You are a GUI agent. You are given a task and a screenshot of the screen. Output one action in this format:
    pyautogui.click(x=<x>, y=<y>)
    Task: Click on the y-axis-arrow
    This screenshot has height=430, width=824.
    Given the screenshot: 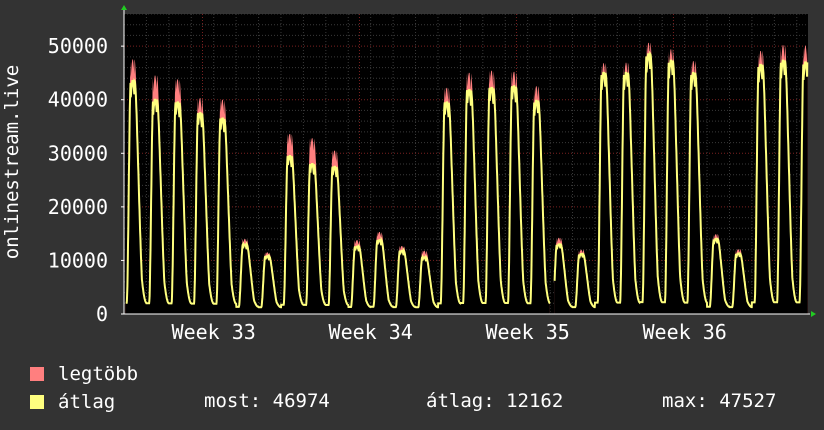 What is the action you would take?
    pyautogui.click(x=124, y=7)
    